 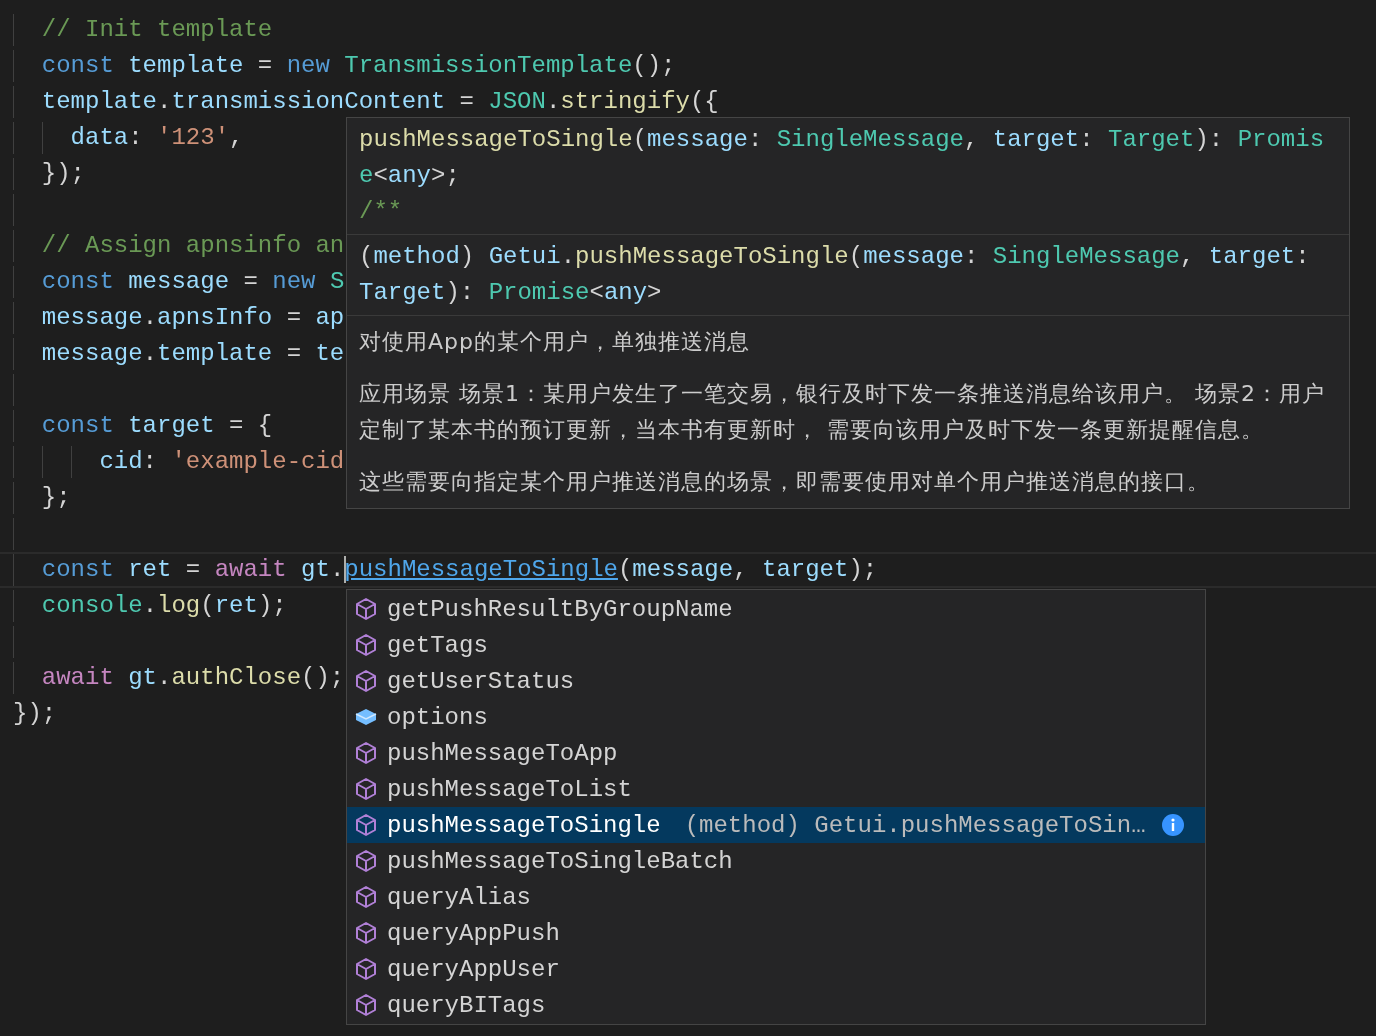 I want to click on suggestion-item: getPushResultByGroupName, so click(x=776, y=609).